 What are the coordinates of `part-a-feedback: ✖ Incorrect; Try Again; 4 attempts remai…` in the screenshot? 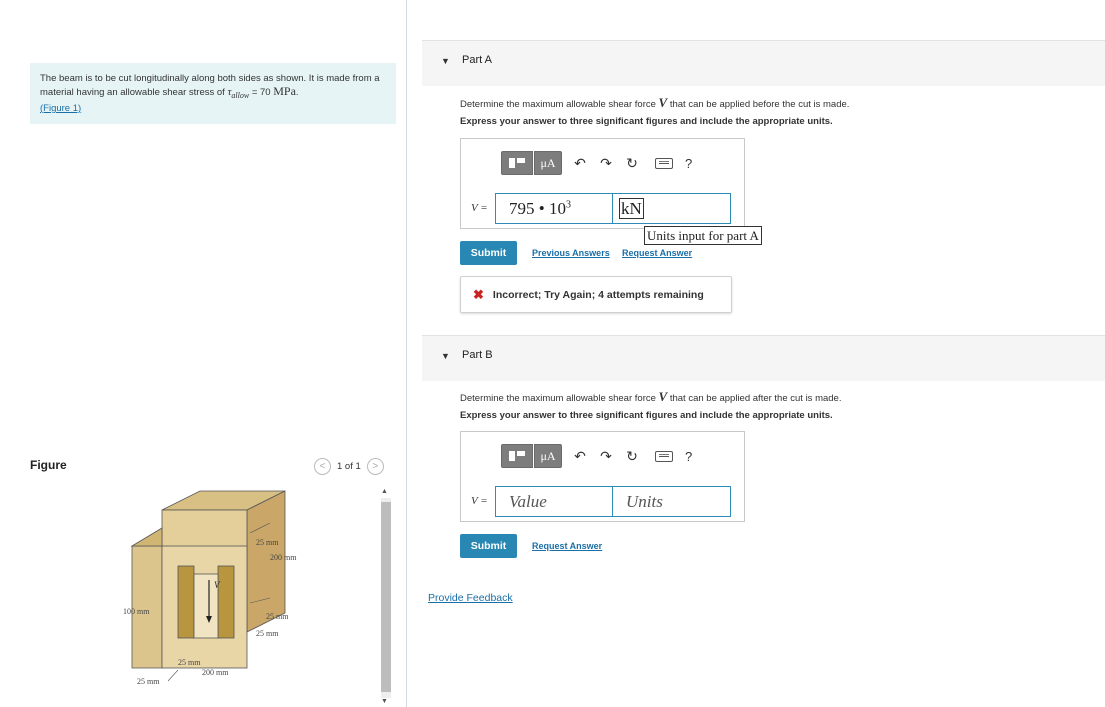 It's located at (596, 294).